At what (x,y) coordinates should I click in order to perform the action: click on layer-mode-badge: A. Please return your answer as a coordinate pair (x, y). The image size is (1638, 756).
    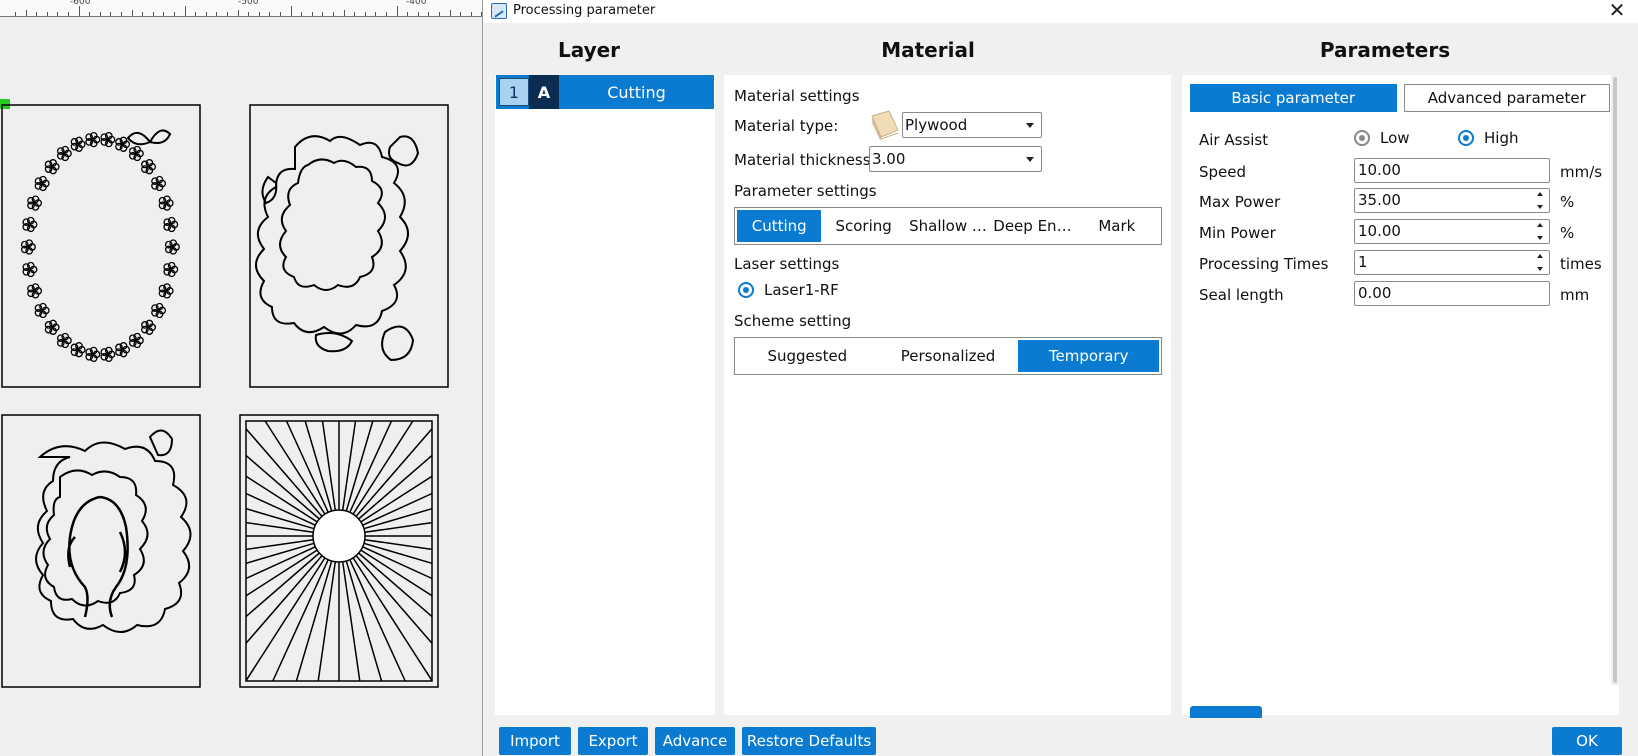
    Looking at the image, I should click on (544, 92).